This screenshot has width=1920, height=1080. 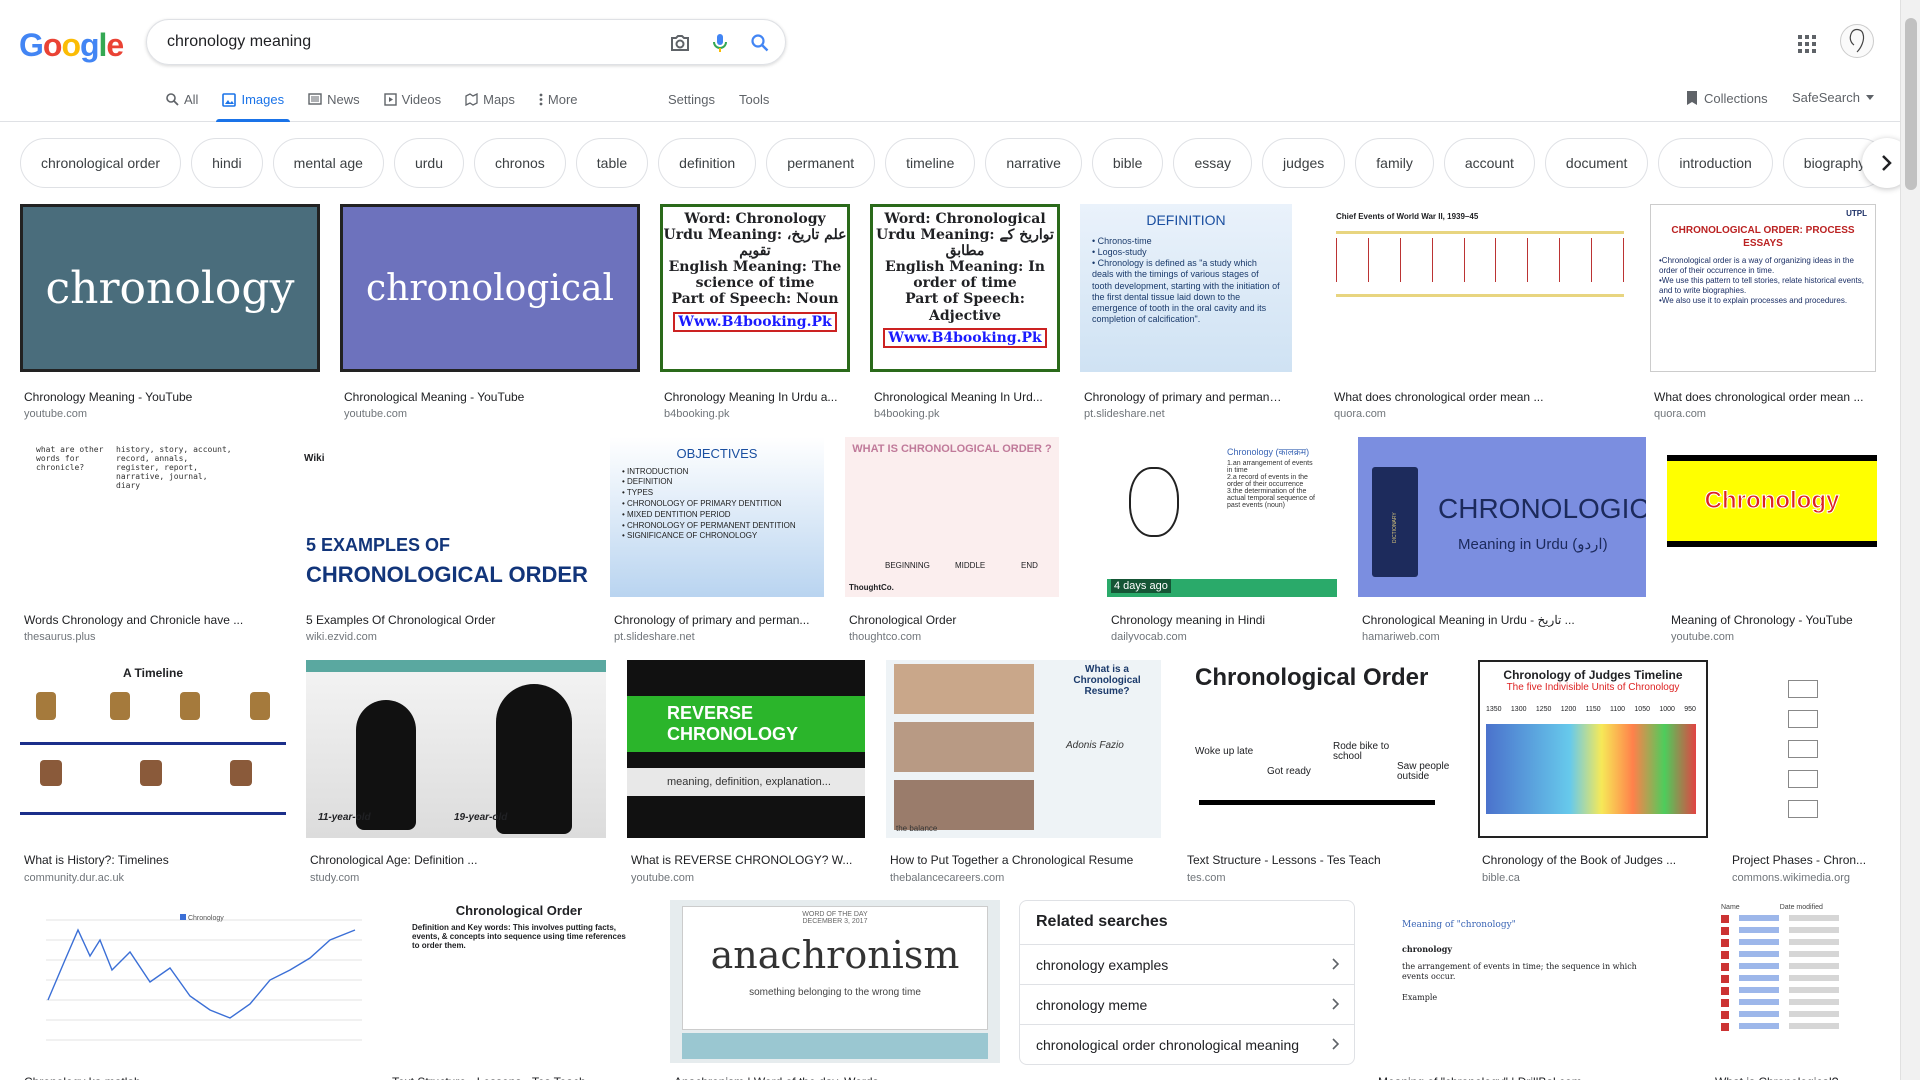 What do you see at coordinates (1596, 163) in the screenshot?
I see `chip: document` at bounding box center [1596, 163].